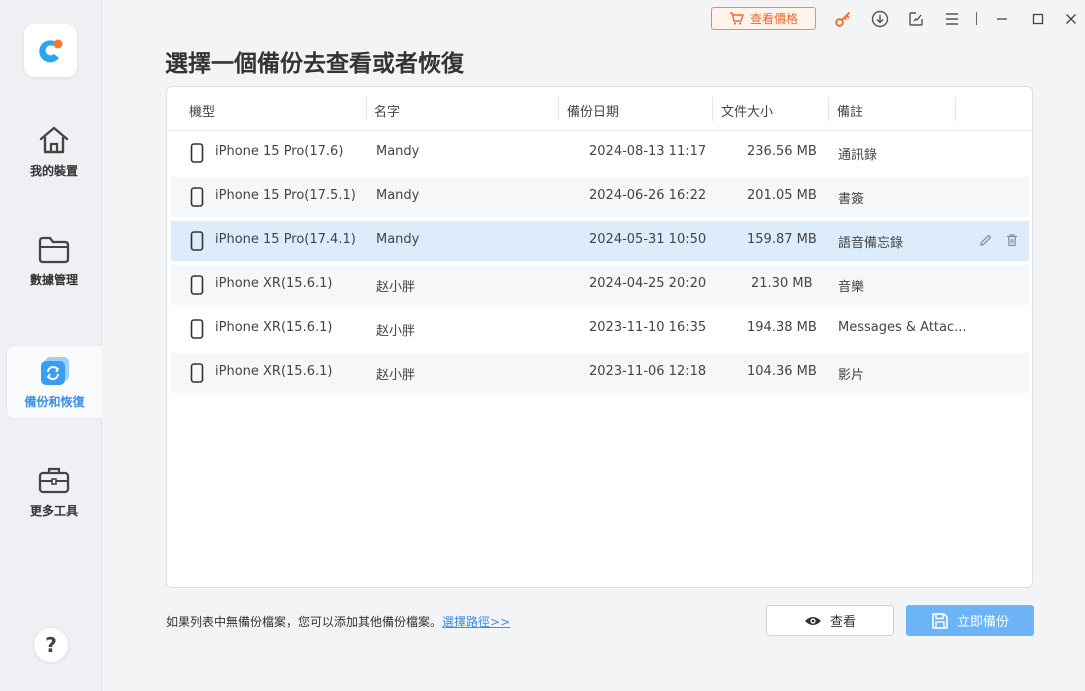  I want to click on cell-date: 2024-05-31 10:50, so click(648, 239).